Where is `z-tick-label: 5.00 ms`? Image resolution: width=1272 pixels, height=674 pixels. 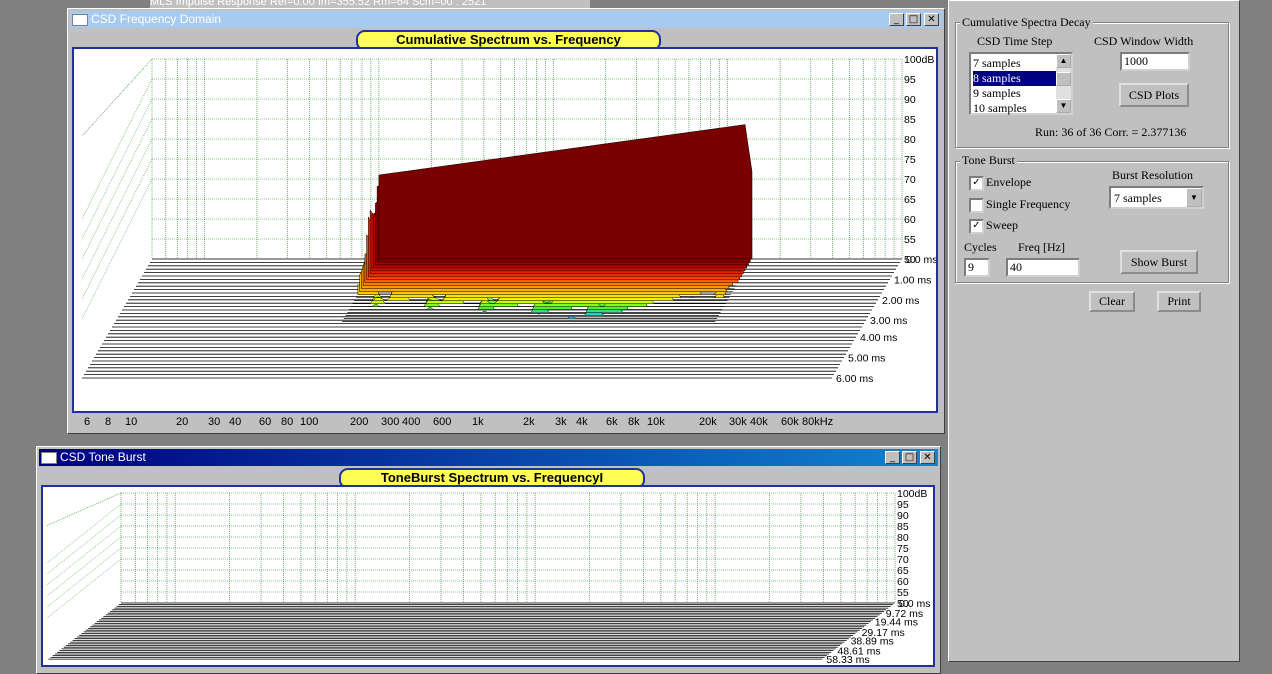
z-tick-label: 5.00 ms is located at coordinates (866, 359).